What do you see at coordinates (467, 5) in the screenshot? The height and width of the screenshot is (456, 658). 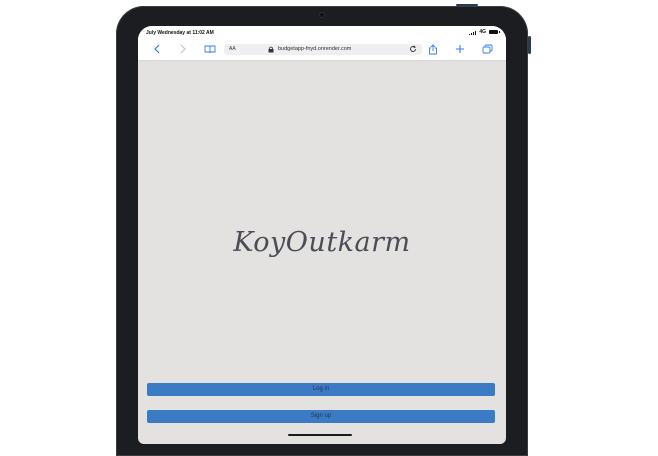 I see `power-button` at bounding box center [467, 5].